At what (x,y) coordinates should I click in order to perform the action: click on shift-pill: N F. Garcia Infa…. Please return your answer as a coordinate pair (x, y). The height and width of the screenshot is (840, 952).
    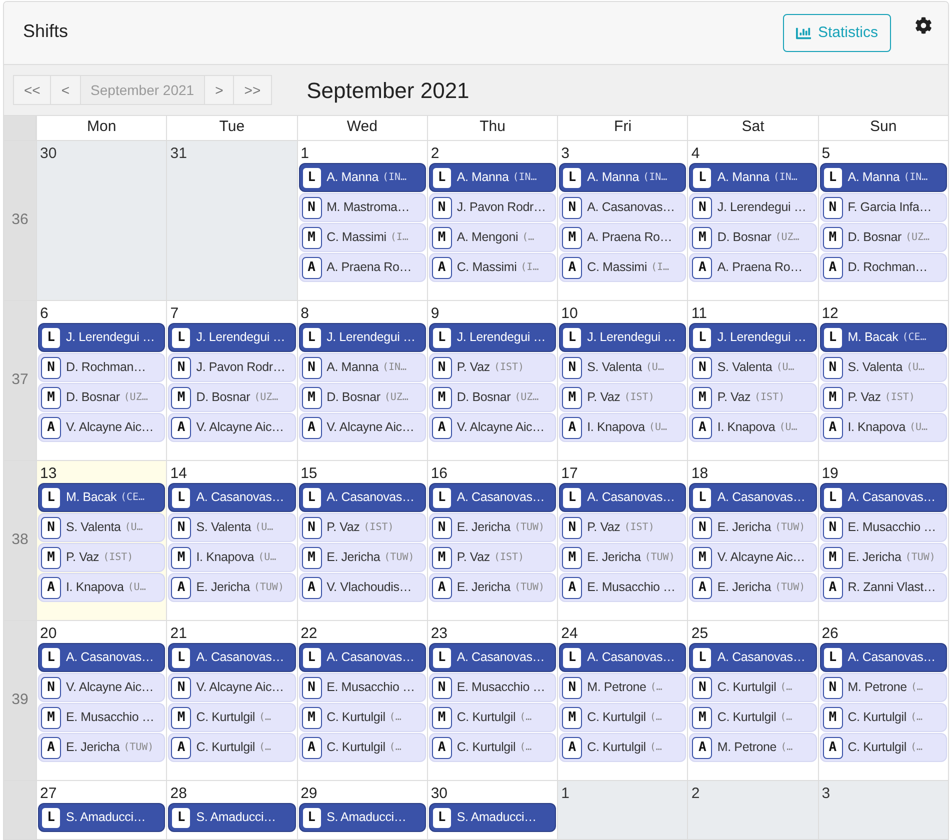
    Looking at the image, I should click on (883, 207).